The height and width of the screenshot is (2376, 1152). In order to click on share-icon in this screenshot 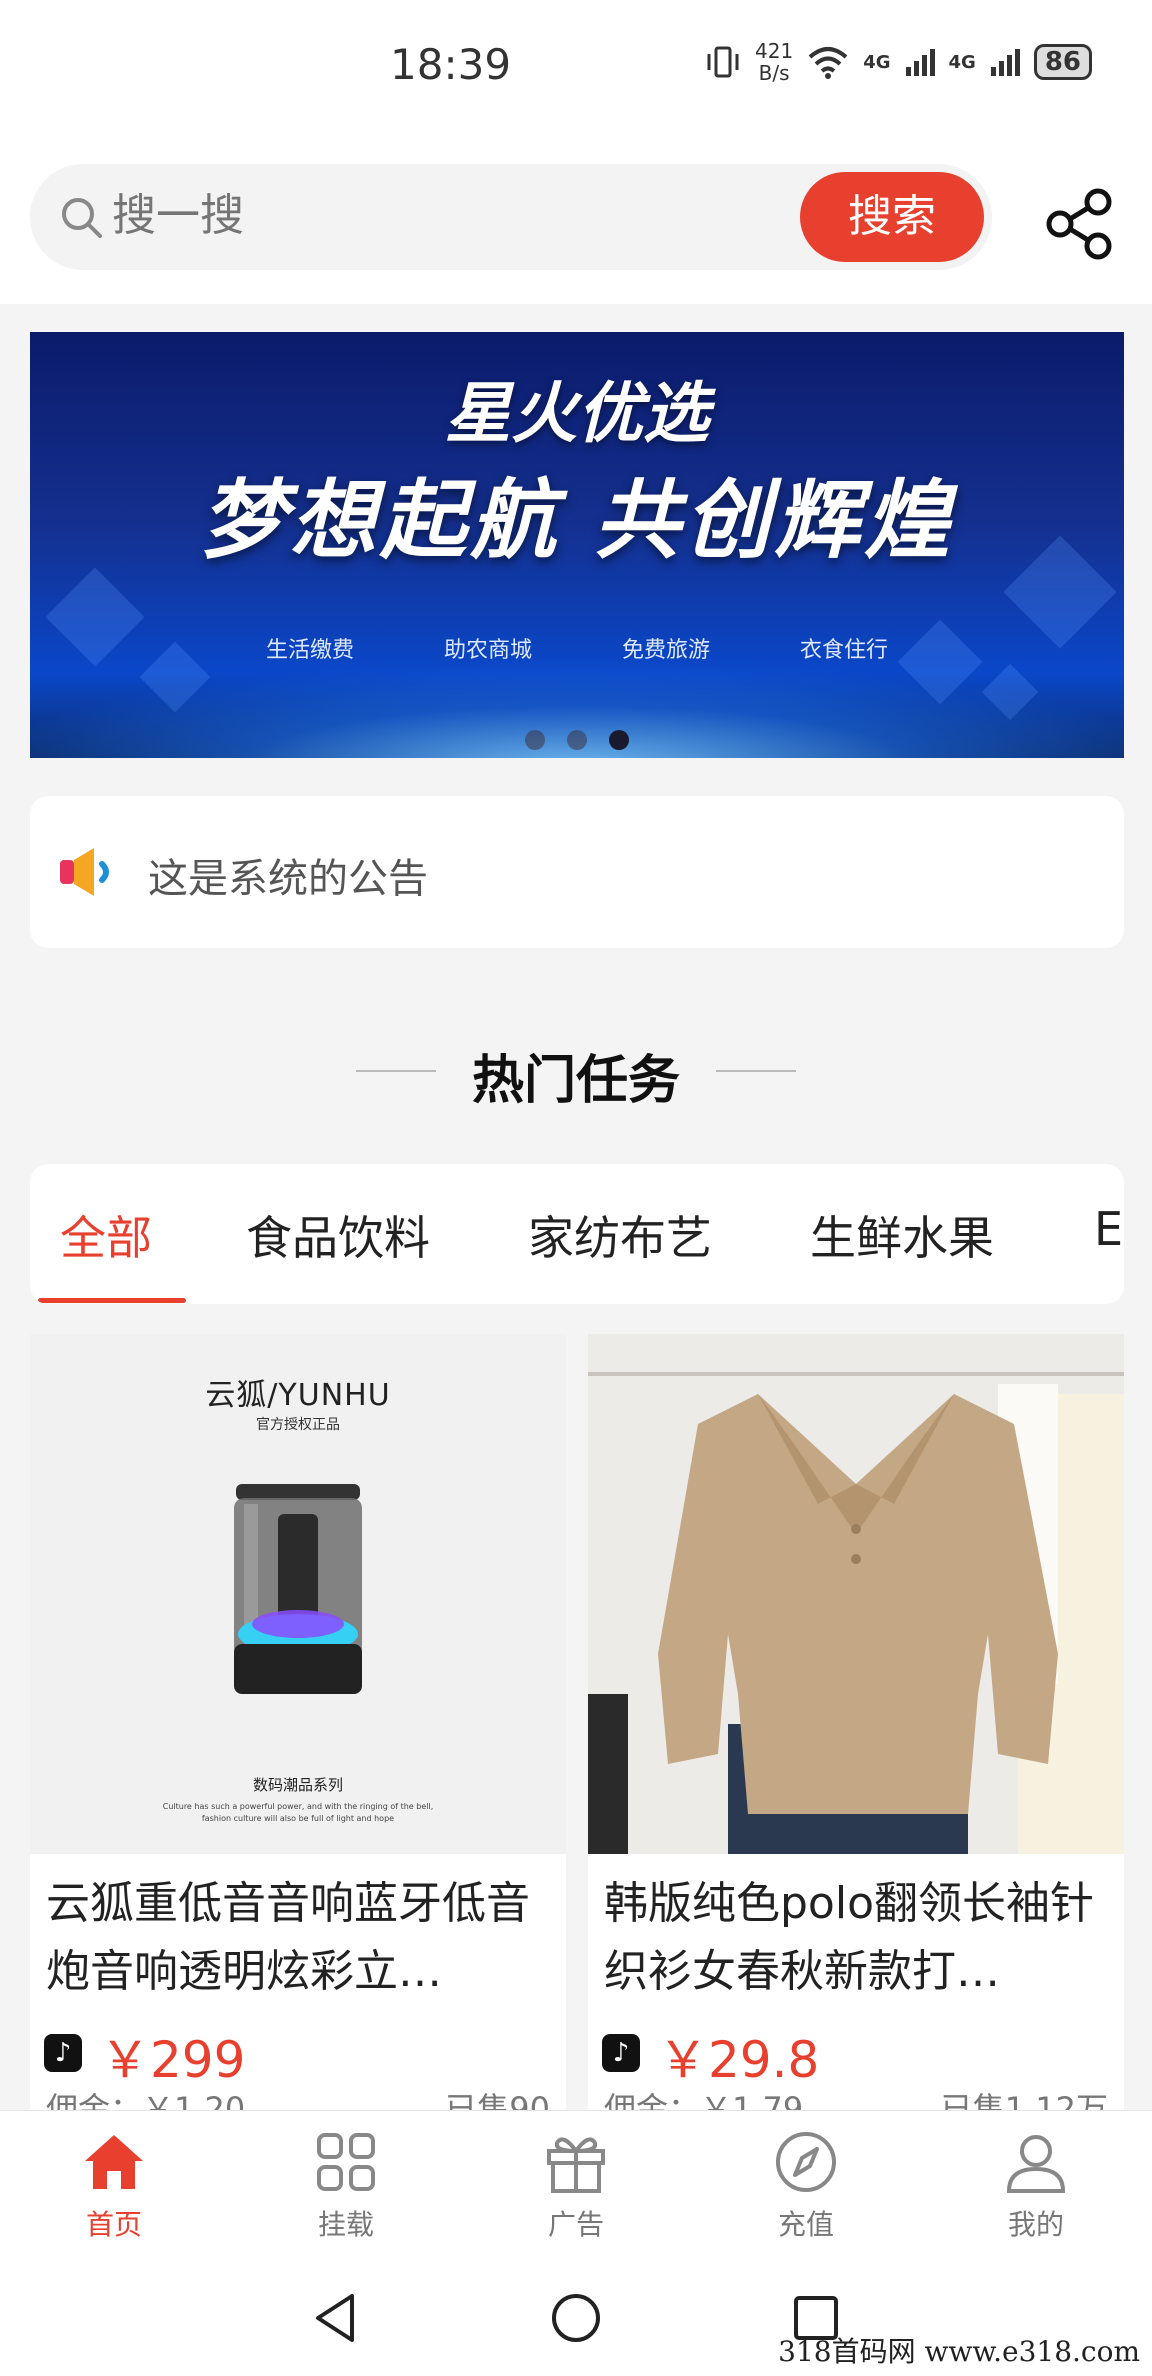, I will do `click(1080, 224)`.